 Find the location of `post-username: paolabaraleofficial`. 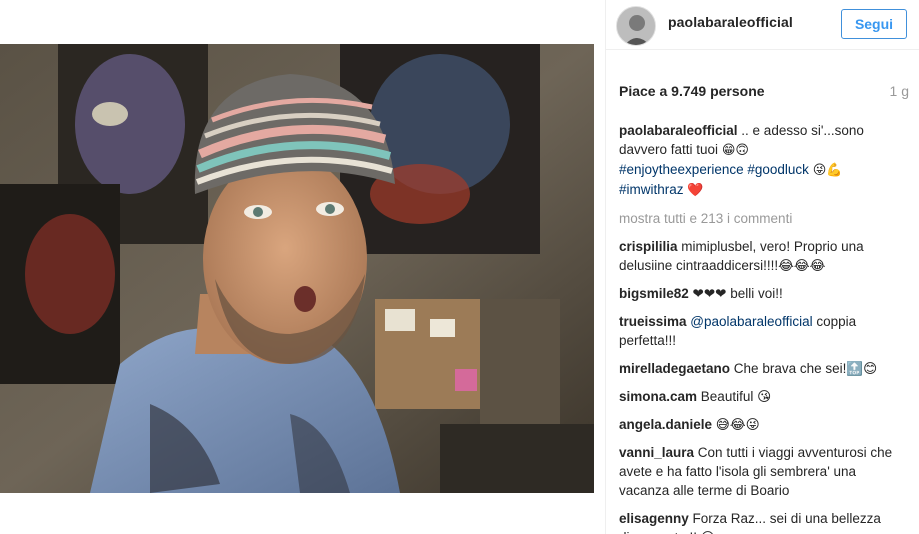

post-username: paolabaraleofficial is located at coordinates (730, 22).